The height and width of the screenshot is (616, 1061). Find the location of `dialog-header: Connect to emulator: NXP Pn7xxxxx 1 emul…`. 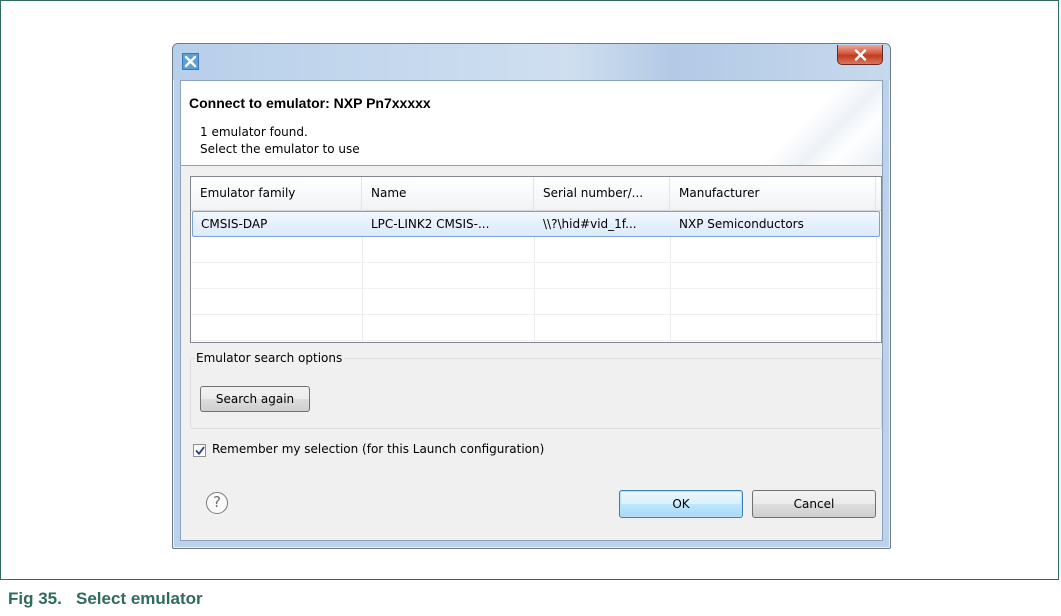

dialog-header: Connect to emulator: NXP Pn7xxxxx 1 emul… is located at coordinates (531, 123).